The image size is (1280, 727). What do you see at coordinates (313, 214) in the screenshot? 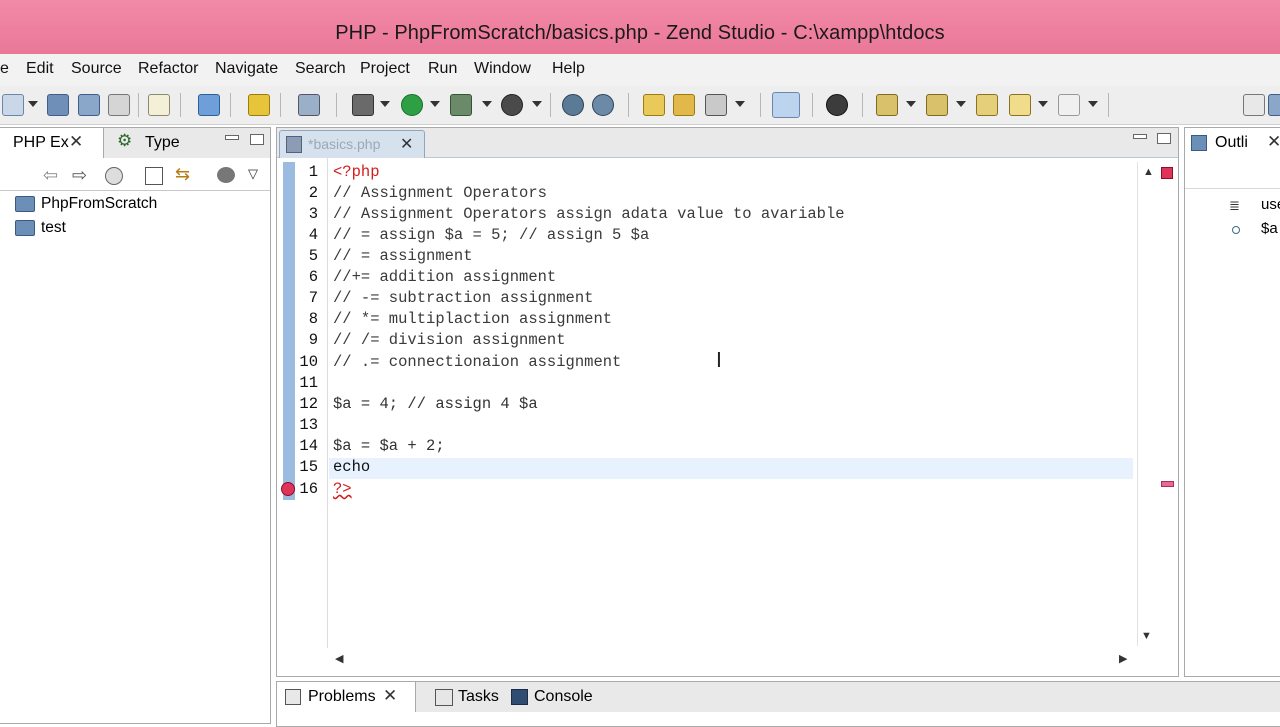
I see `line-number: 3` at bounding box center [313, 214].